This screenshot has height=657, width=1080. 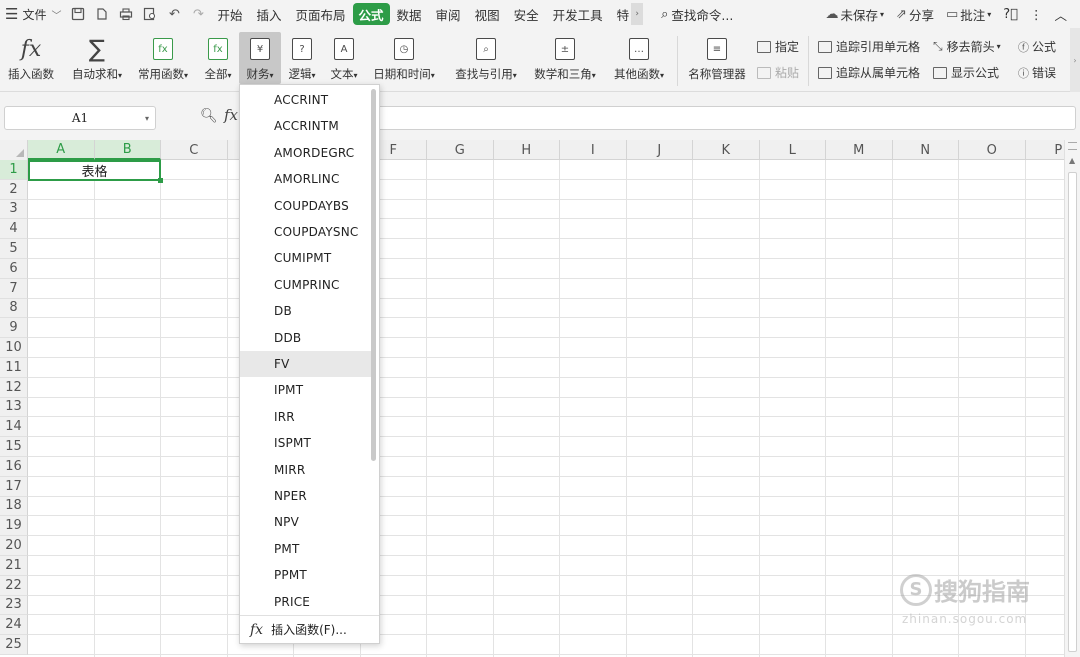 What do you see at coordinates (33, 14) in the screenshot?
I see `file-menu: ☰ 文件 ﹀` at bounding box center [33, 14].